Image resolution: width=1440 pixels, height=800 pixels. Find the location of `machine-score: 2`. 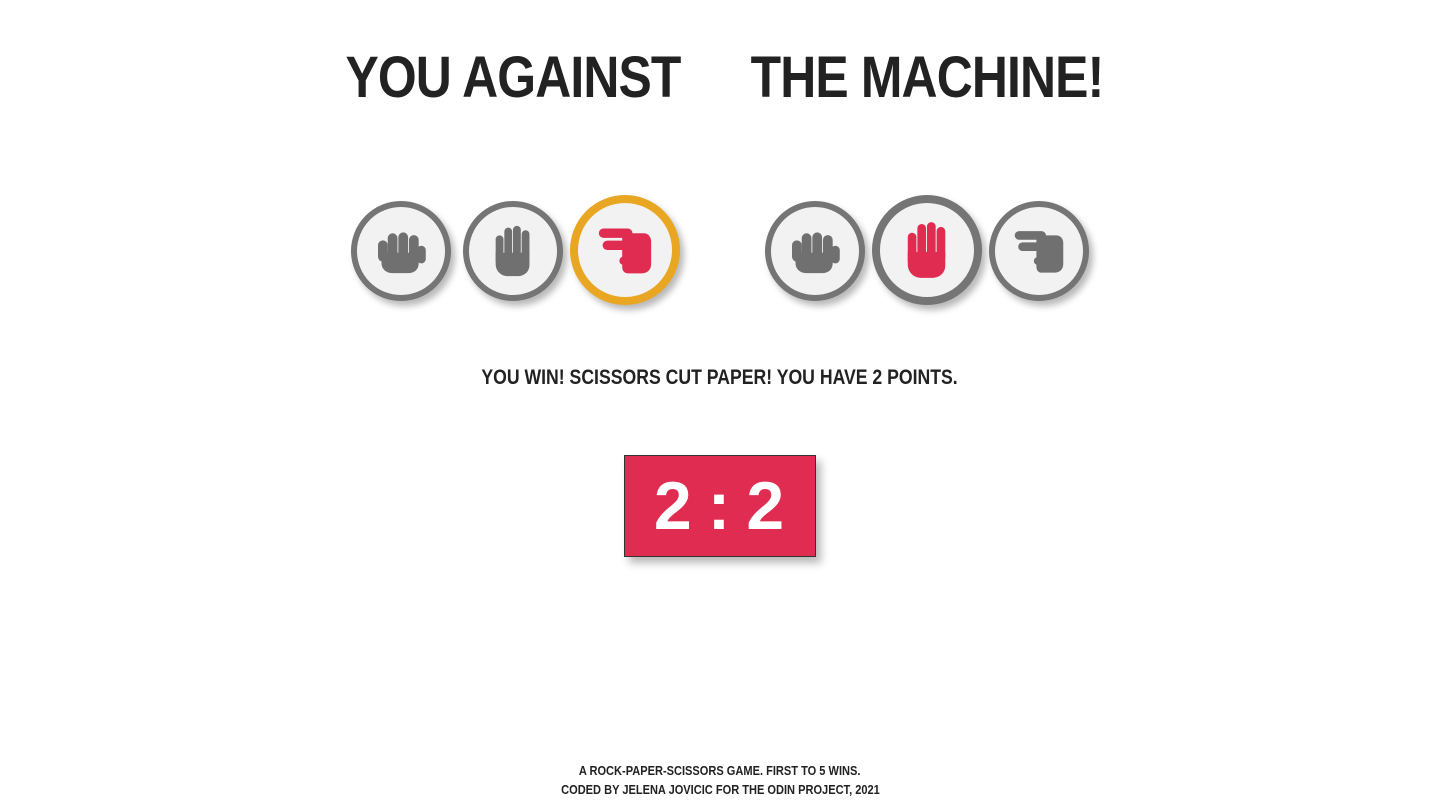

machine-score: 2 is located at coordinates (766, 506).